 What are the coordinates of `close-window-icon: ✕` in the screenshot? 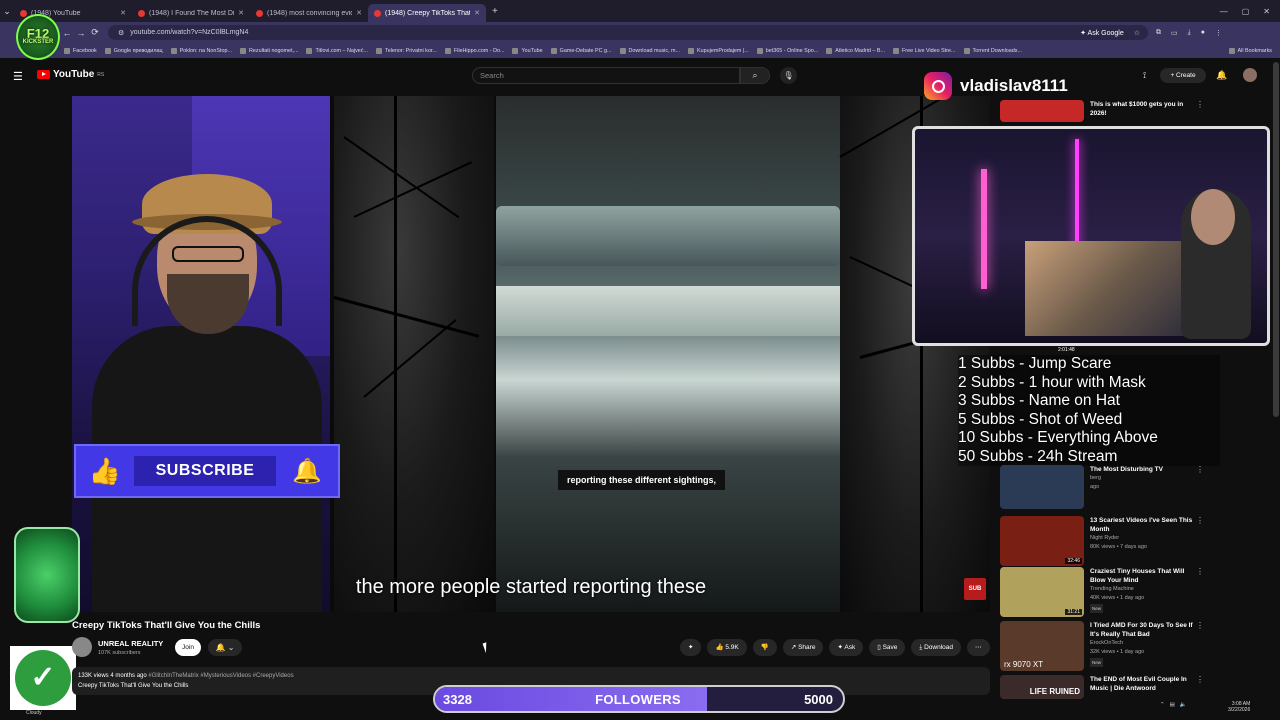 It's located at (1266, 11).